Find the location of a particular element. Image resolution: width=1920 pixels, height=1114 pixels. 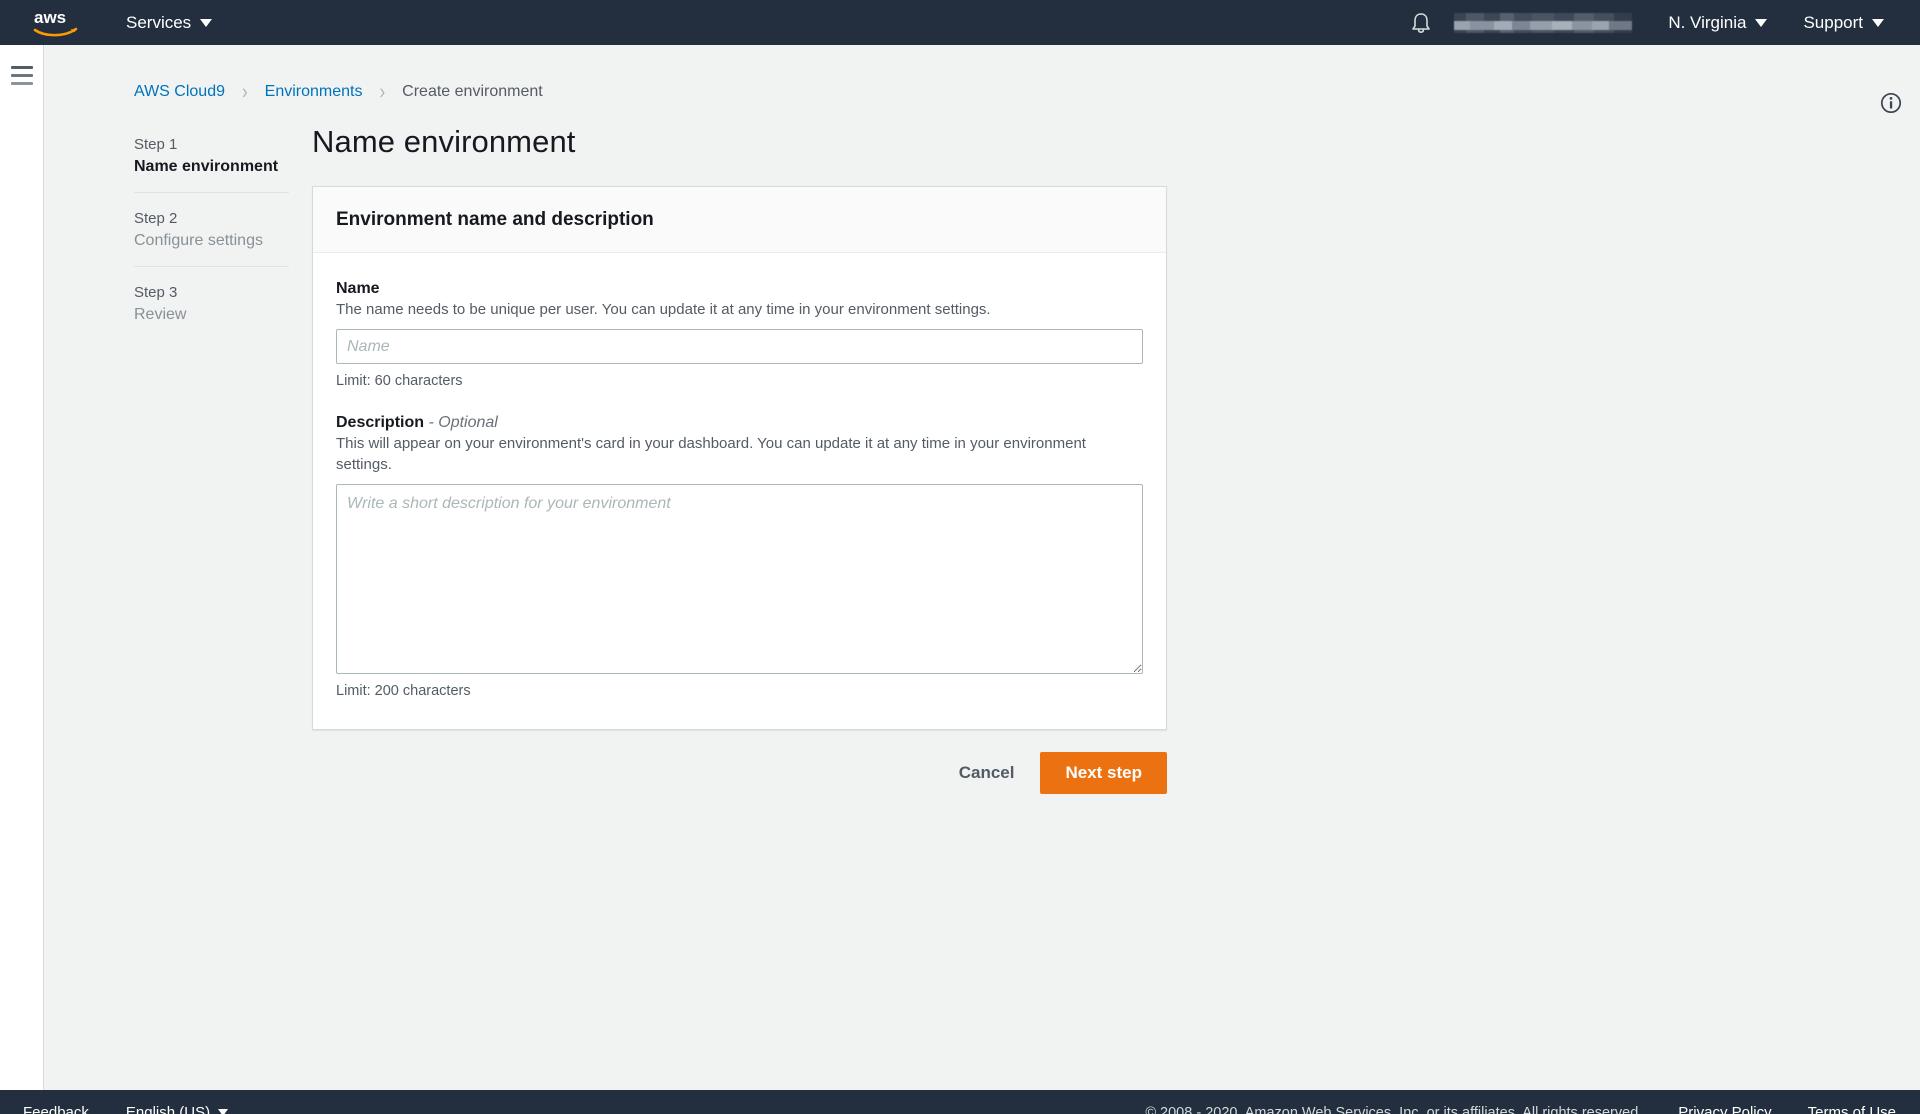

svg-text: aws is located at coordinates (50, 17).